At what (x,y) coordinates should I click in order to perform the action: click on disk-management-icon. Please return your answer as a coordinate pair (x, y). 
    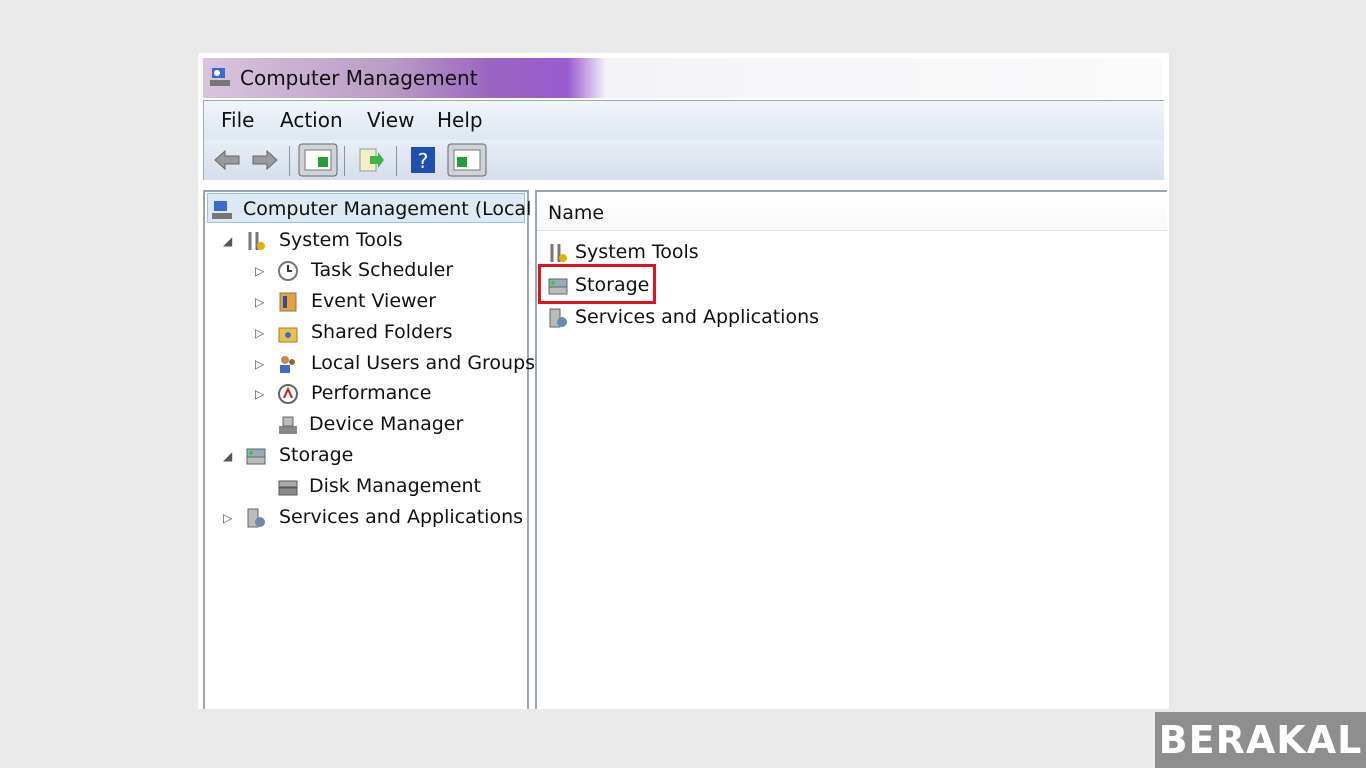
    Looking at the image, I should click on (288, 488).